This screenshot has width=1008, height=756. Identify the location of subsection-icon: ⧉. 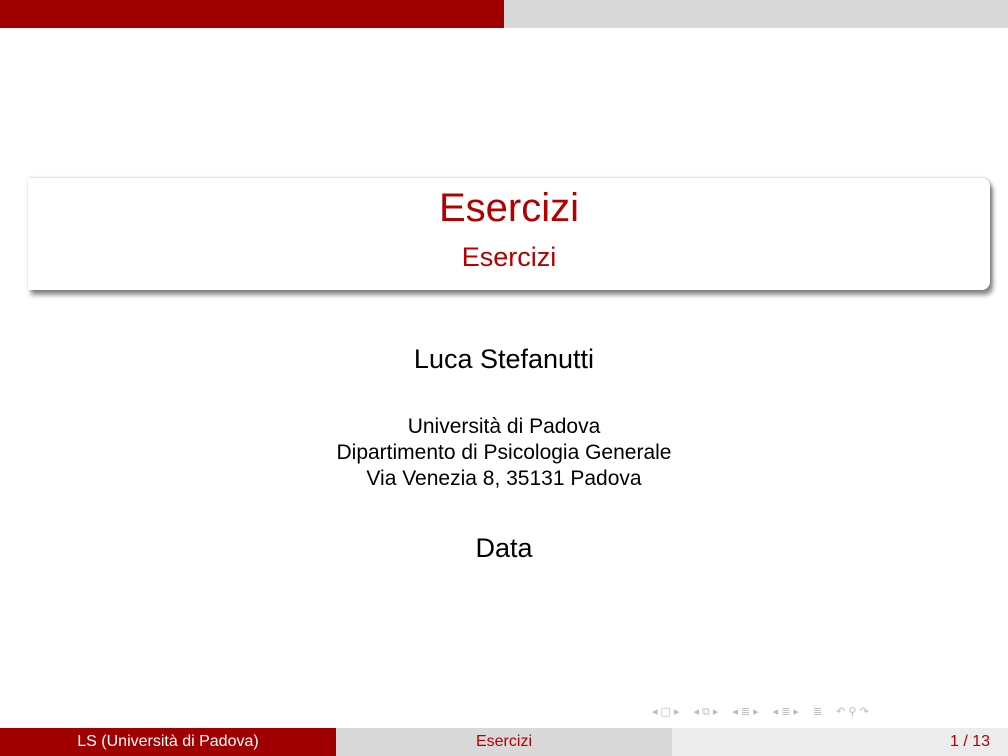
(706, 712).